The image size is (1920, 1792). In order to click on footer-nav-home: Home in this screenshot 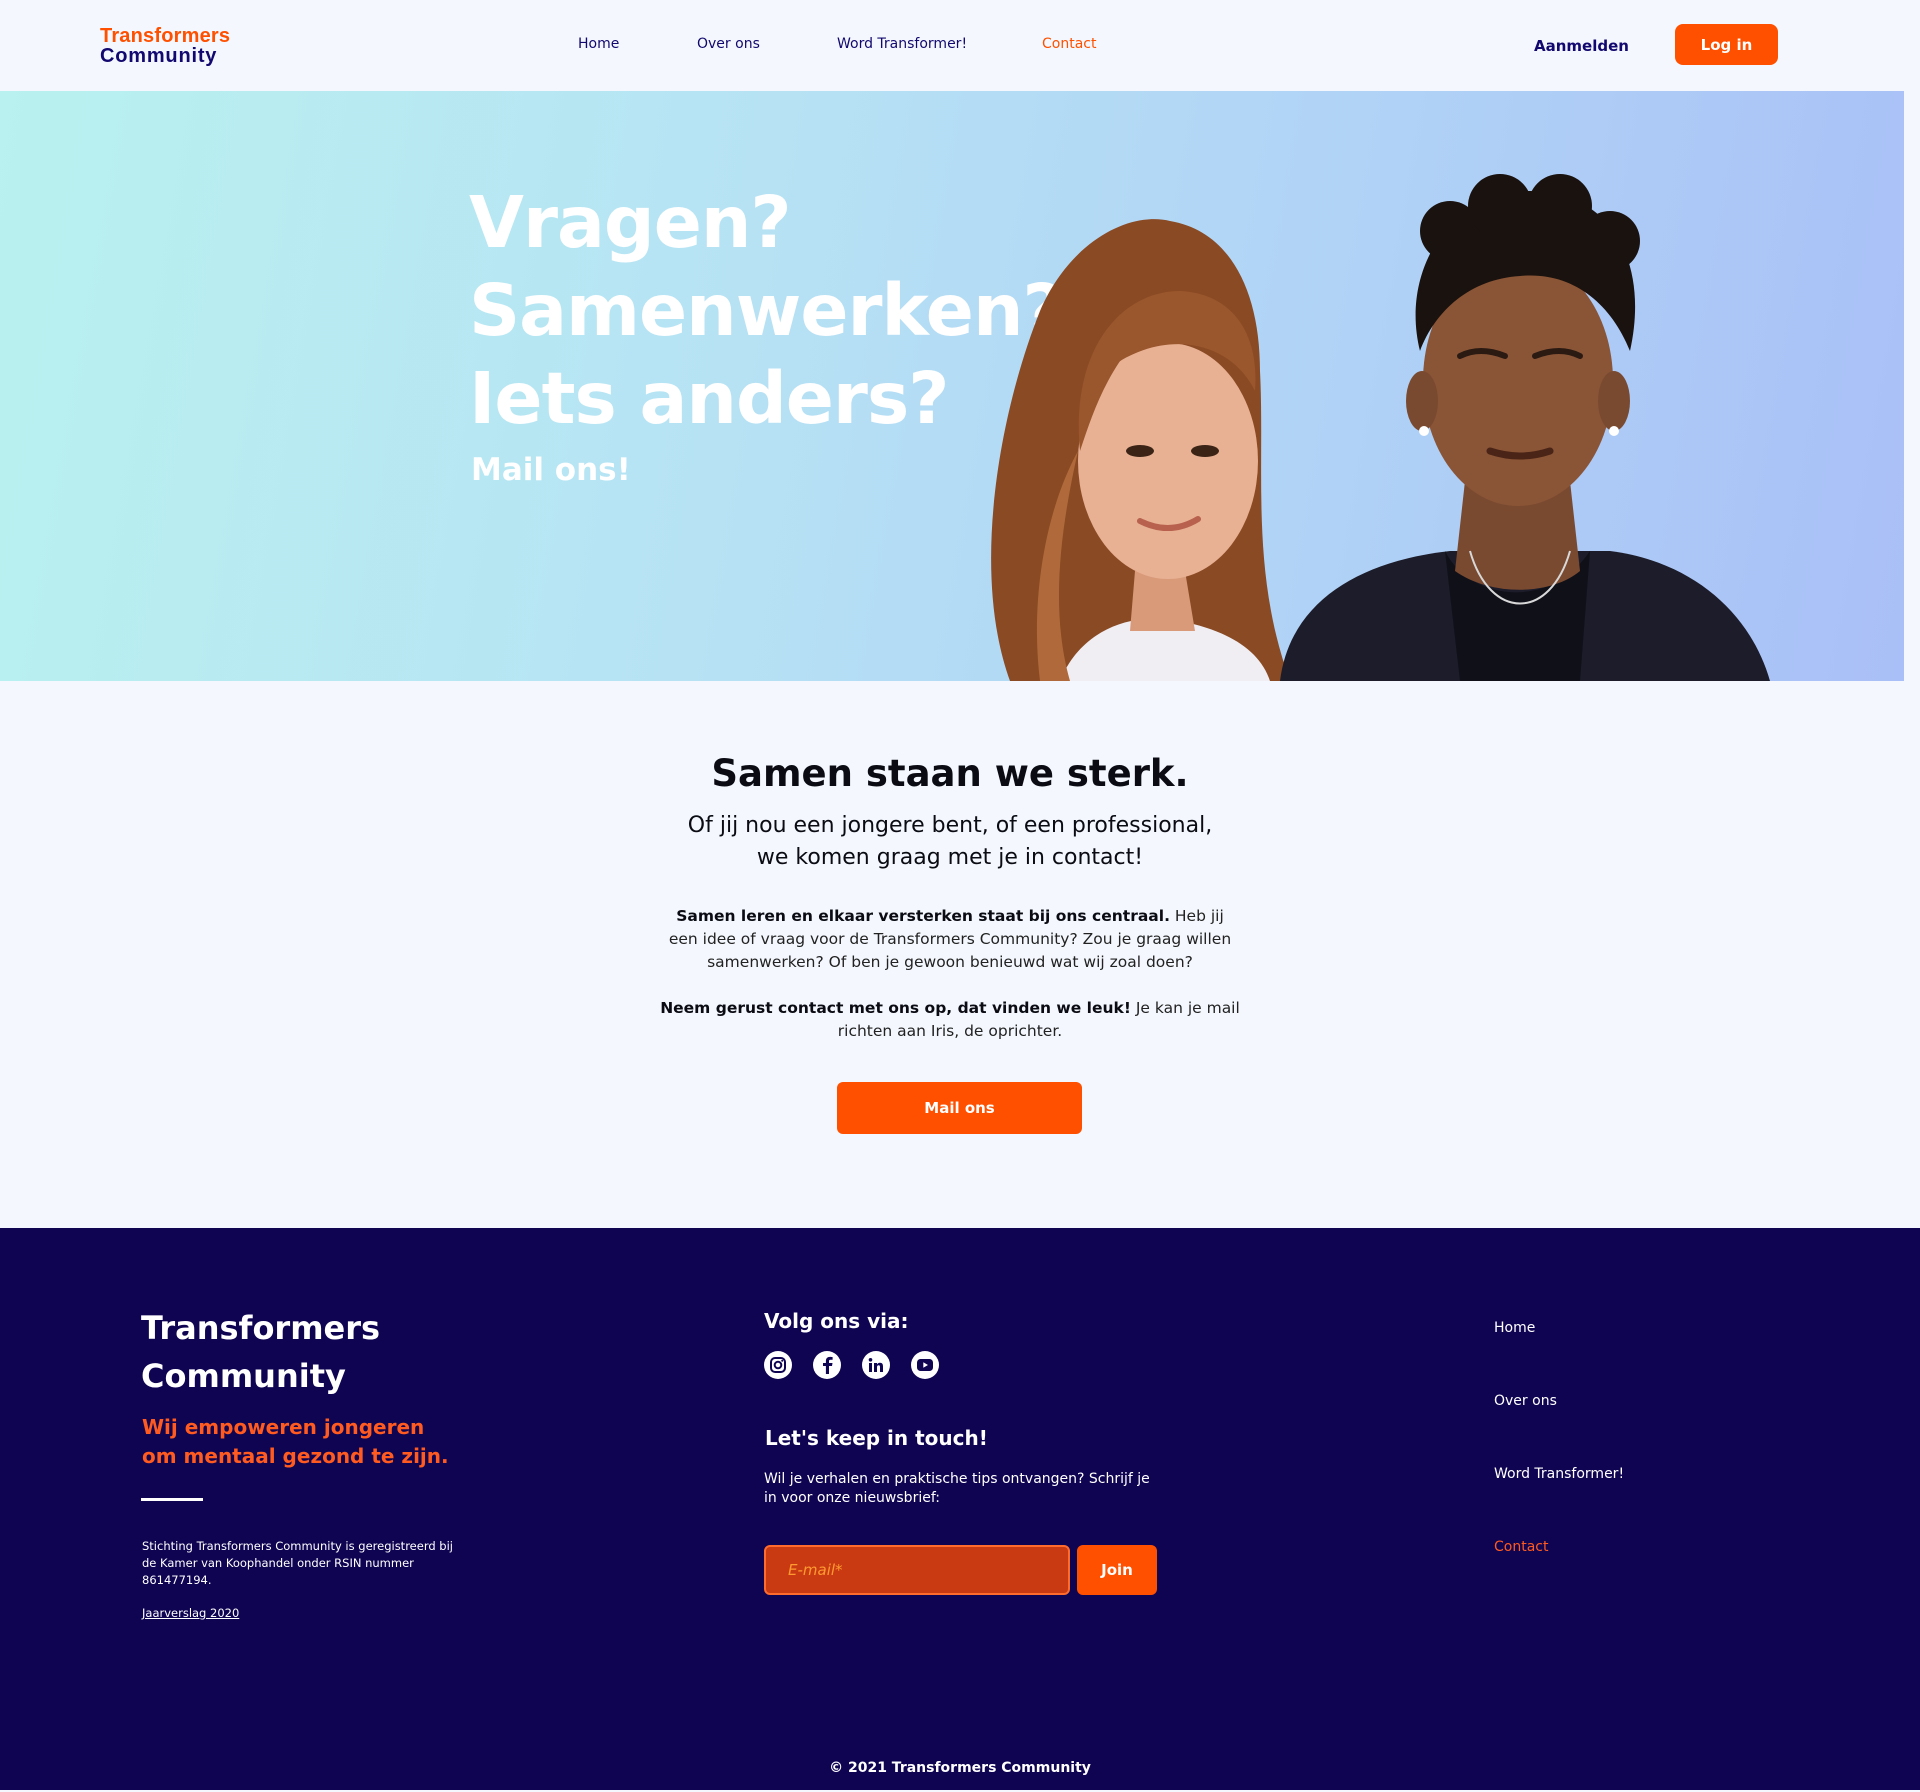, I will do `click(1514, 1328)`.